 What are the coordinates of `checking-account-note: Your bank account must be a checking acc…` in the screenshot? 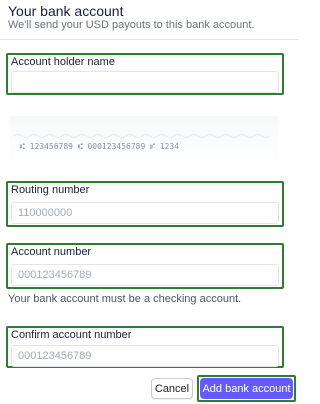 It's located at (125, 299).